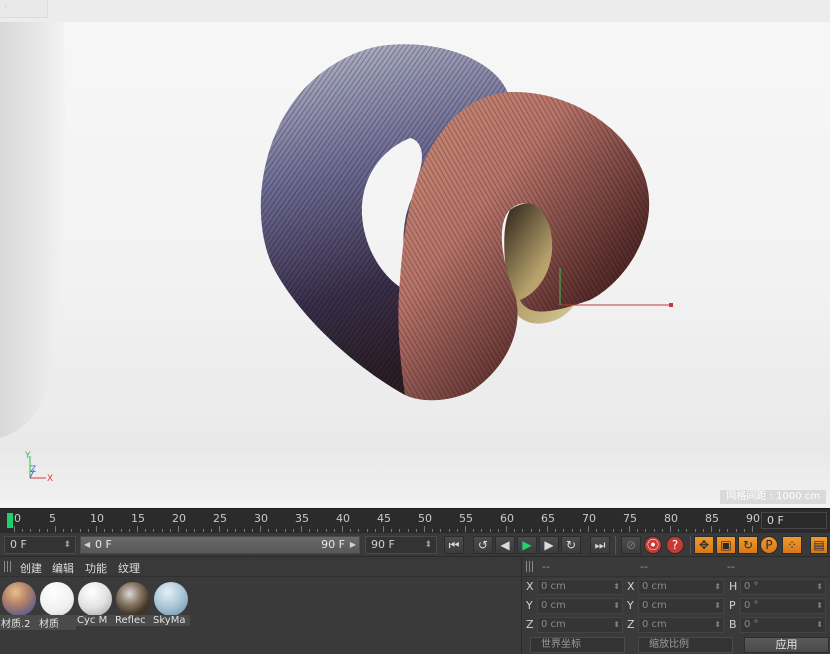 The height and width of the screenshot is (654, 830). I want to click on timeline-ruler: 0 5 10 15 20 25 30 35 40 45 50 55 60 65 70 75 80 85 90 0 F, so click(415, 520).